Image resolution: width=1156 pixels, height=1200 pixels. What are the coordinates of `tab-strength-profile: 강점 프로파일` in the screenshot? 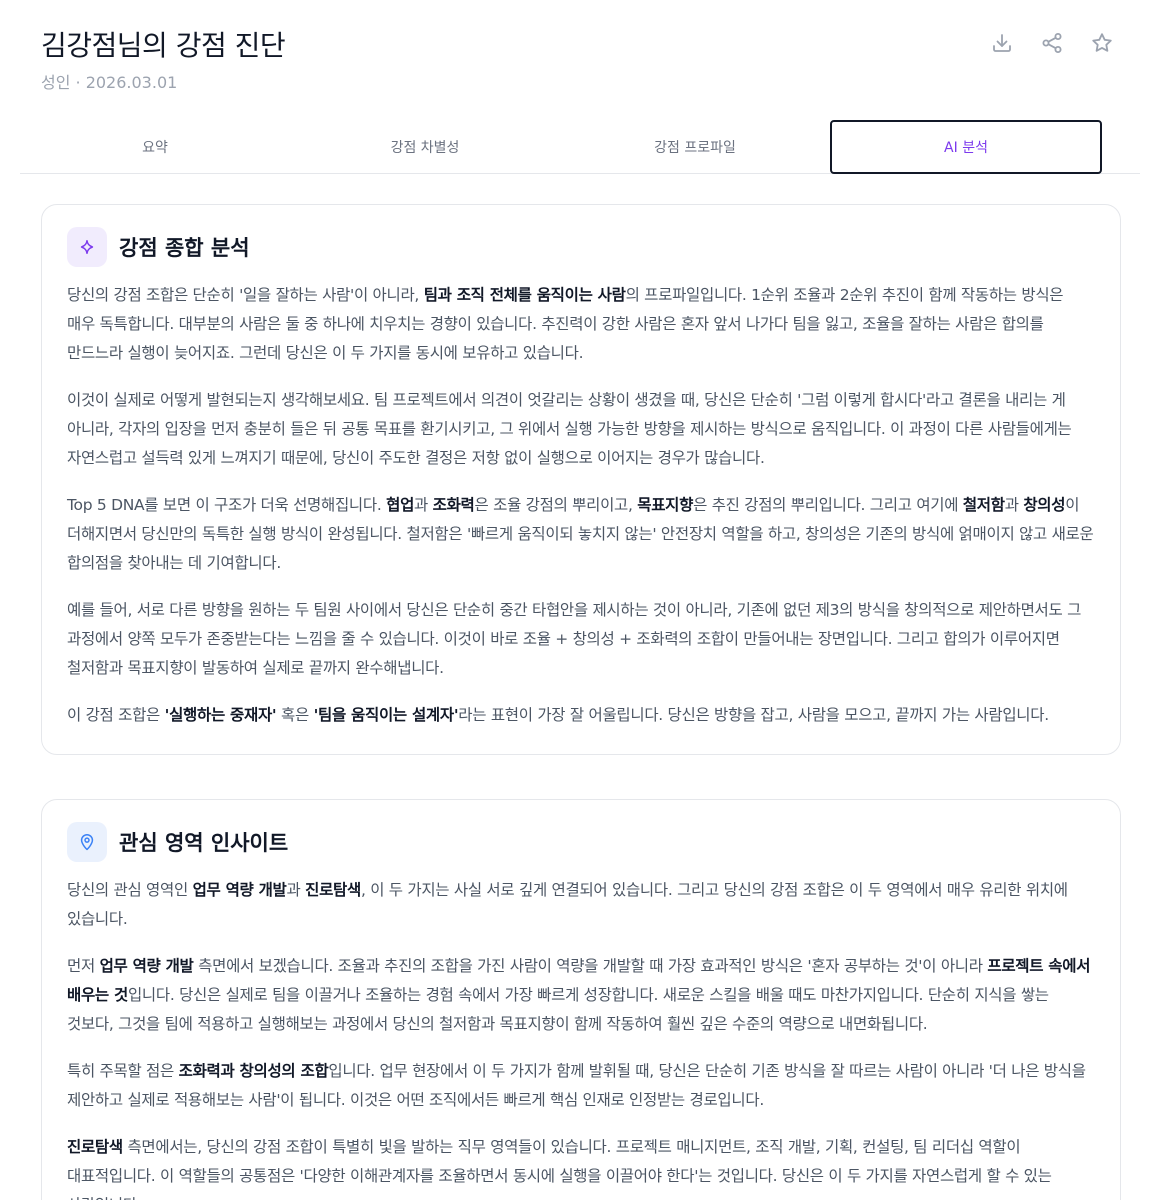 It's located at (695, 147).